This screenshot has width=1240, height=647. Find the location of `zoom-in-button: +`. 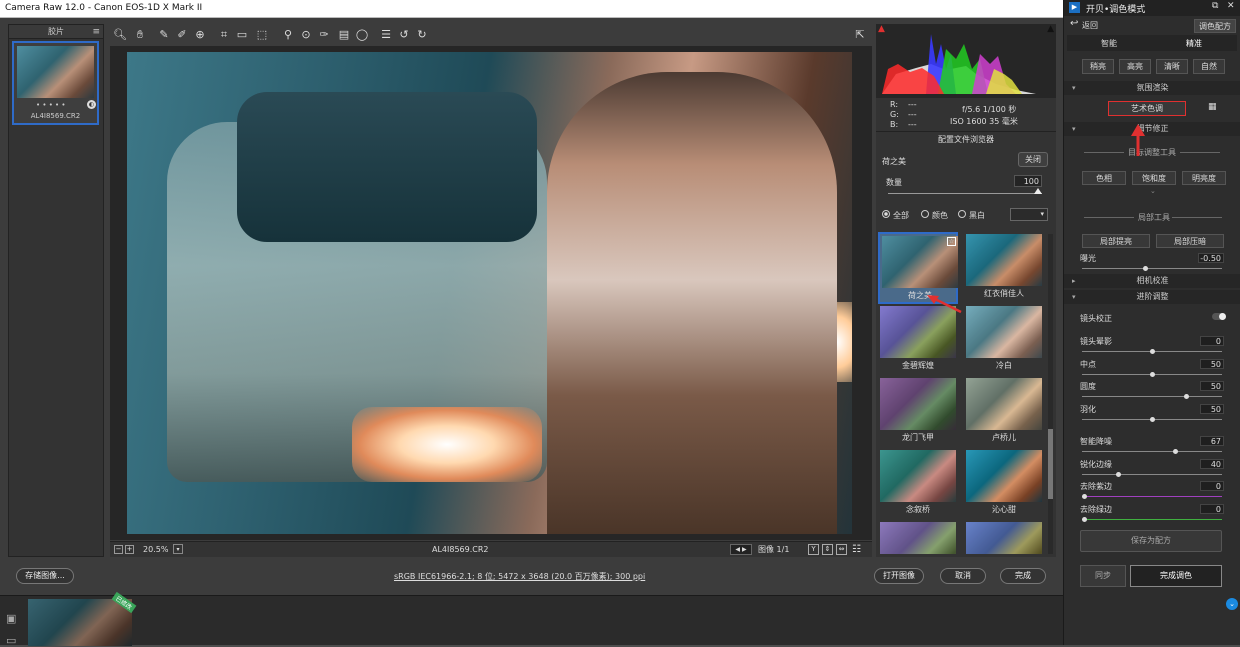

zoom-in-button: + is located at coordinates (129, 549).